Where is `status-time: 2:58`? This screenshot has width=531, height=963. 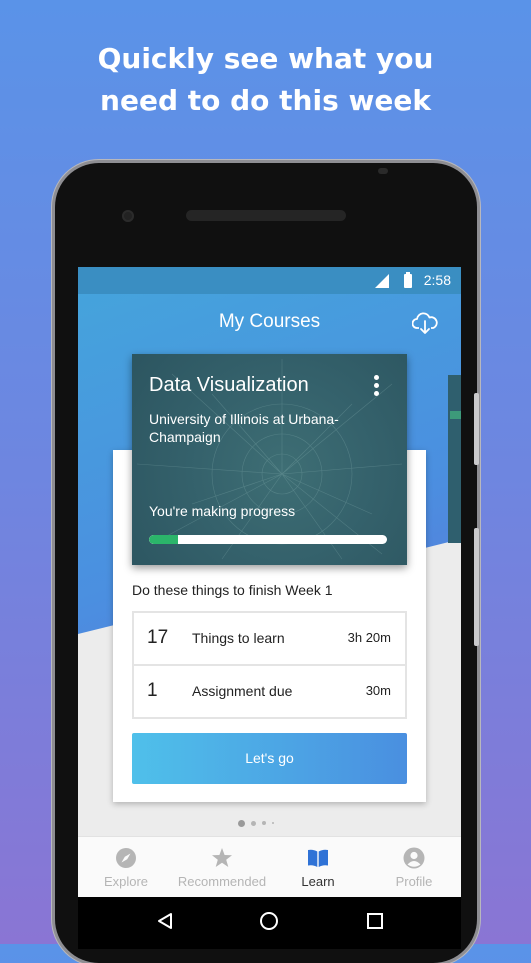
status-time: 2:58 is located at coordinates (437, 280).